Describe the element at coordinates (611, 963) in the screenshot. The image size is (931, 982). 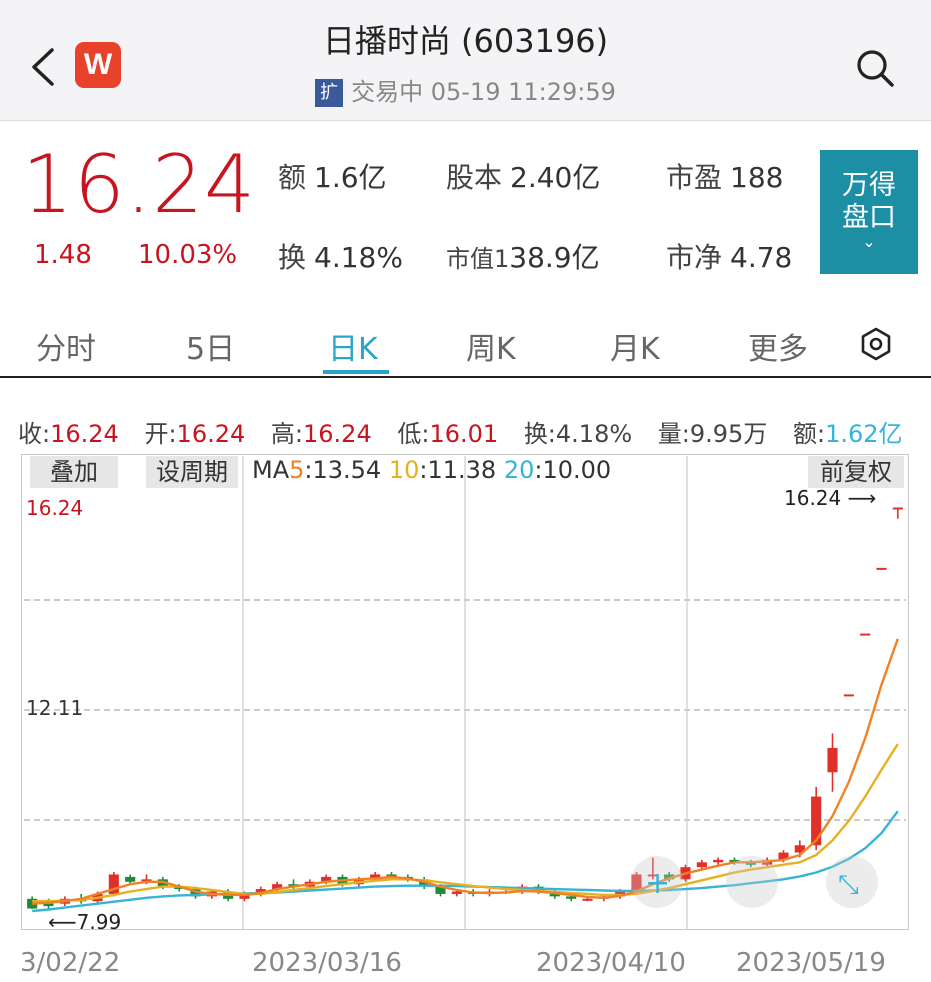
I see `x-label-apr10: 2023/04/10` at that location.